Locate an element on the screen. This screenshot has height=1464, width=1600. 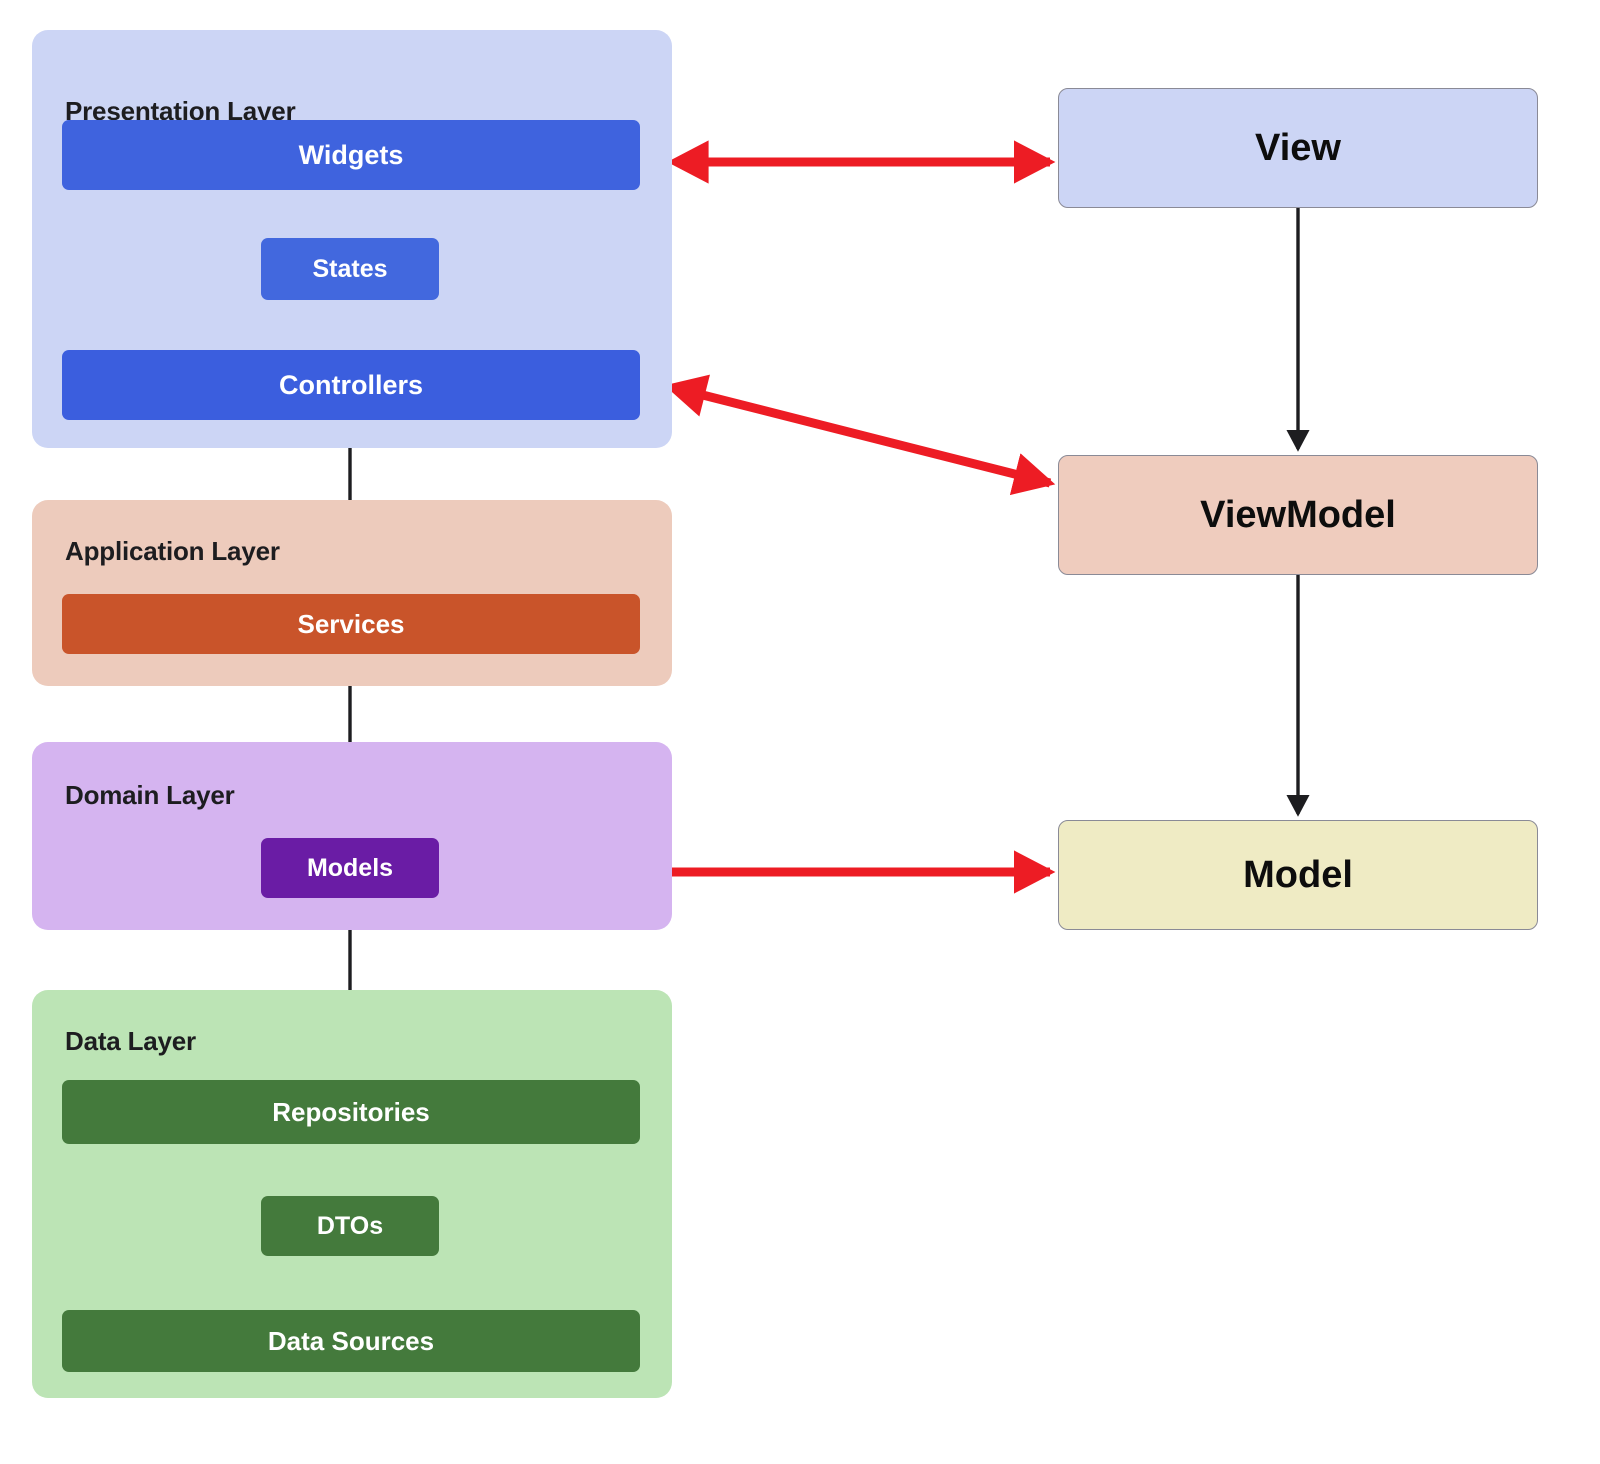
node-widgets-label: Widgets is located at coordinates (351, 154).